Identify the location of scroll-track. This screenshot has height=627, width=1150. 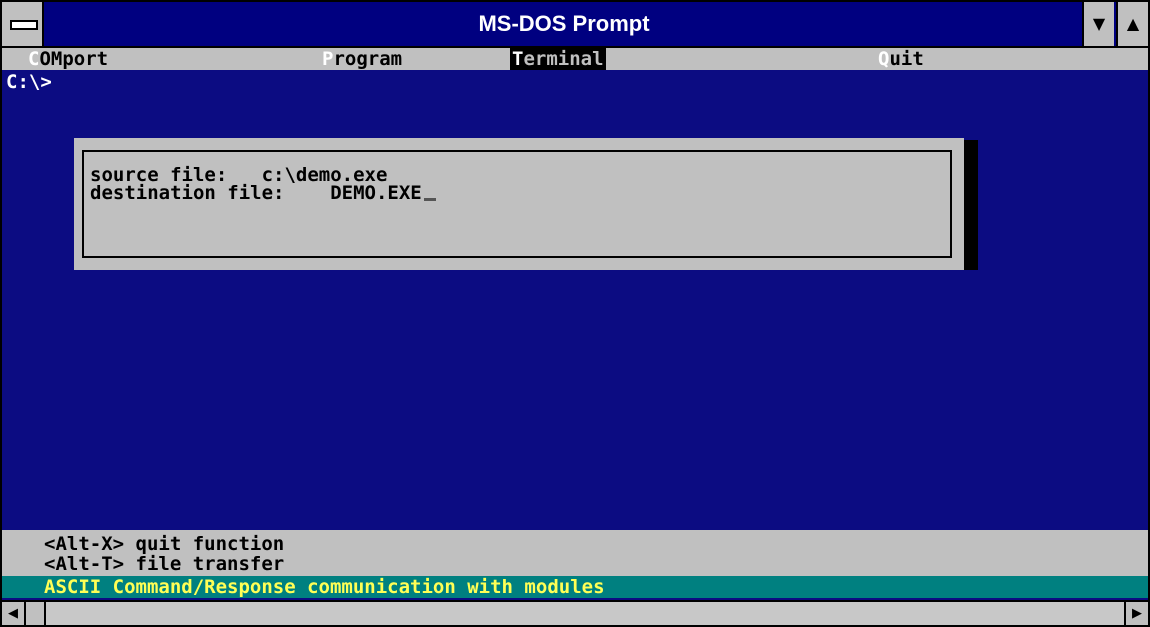
(585, 613).